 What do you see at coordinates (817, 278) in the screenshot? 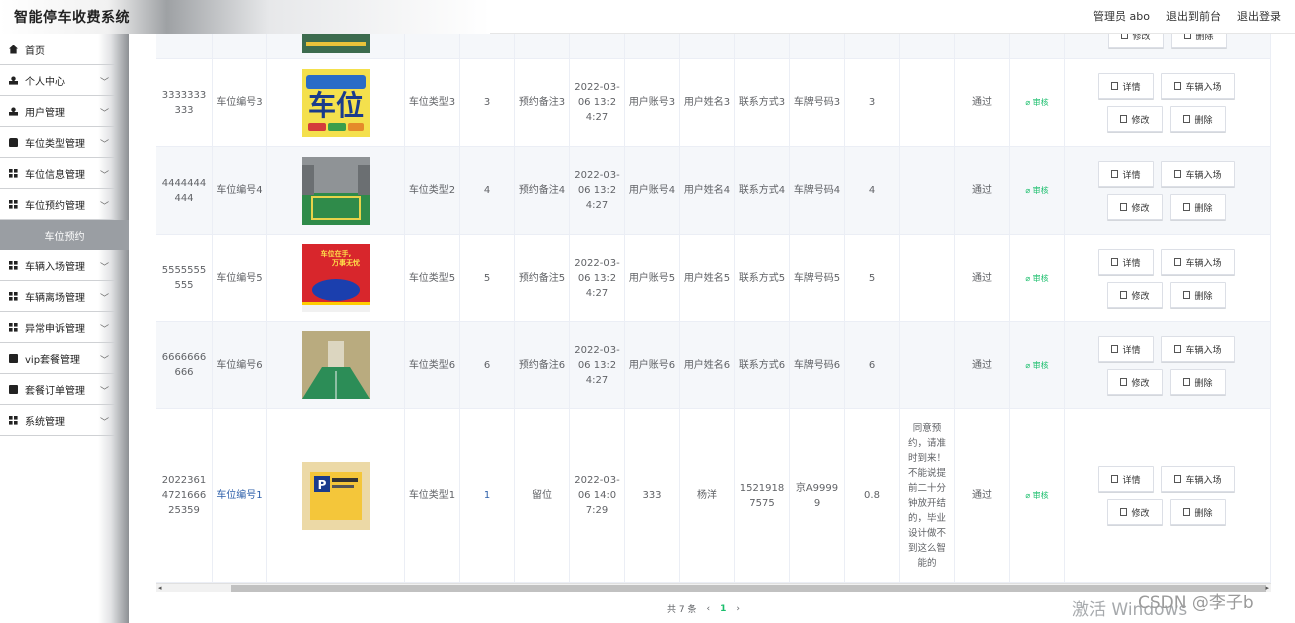
I see `table-cell-col11: 车牌号码5` at bounding box center [817, 278].